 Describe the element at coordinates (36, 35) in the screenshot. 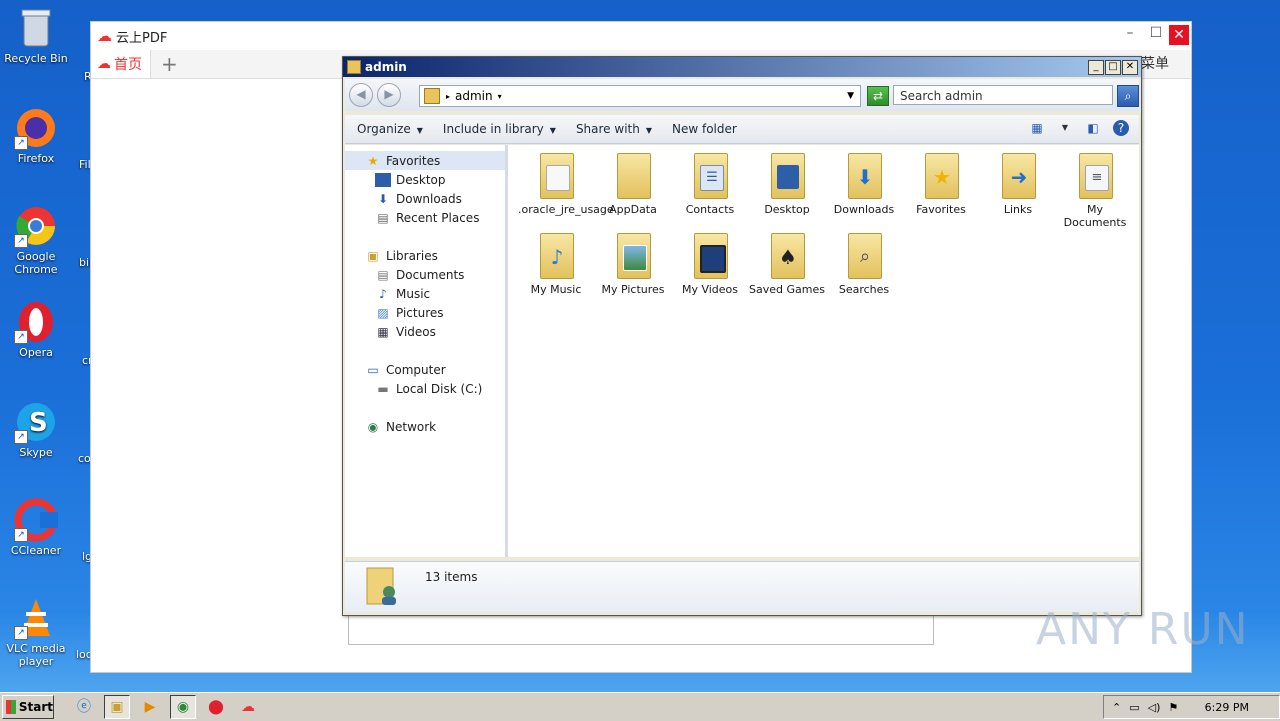

I see `desktop-icon-recycle-bin: Recycle Bin` at that location.